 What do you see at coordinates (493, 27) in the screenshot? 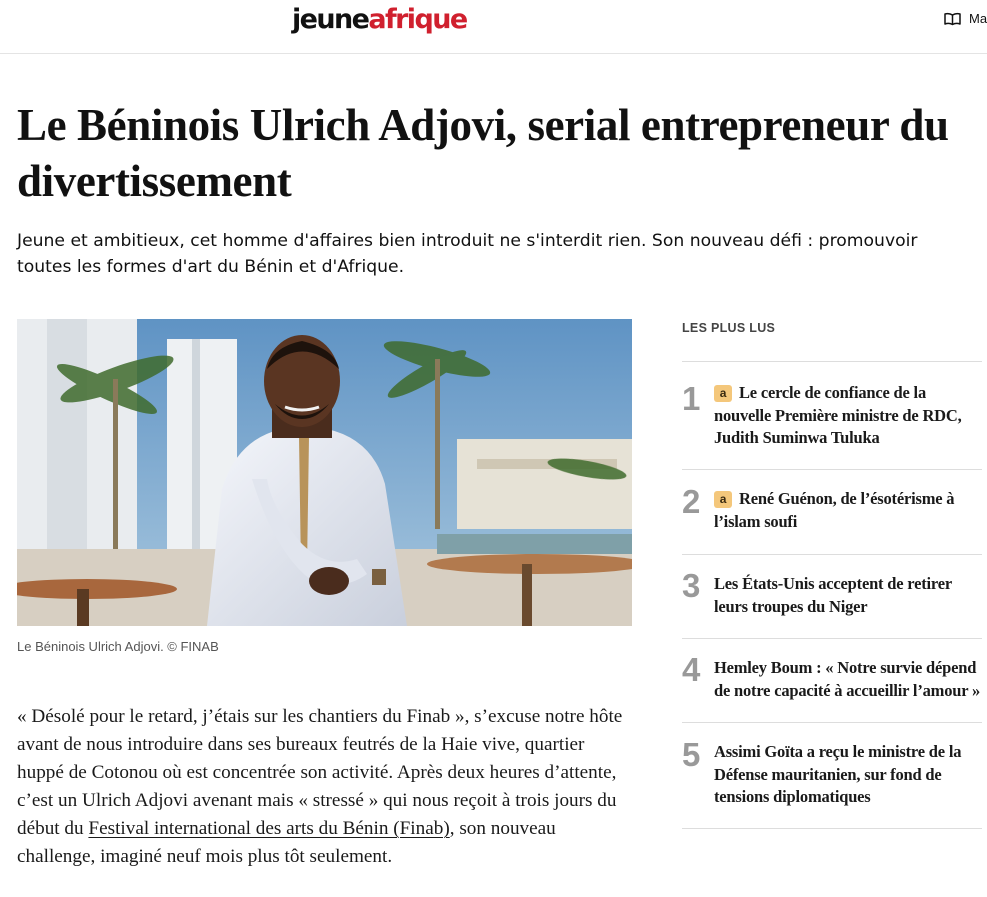
I see `top-bar: jeuneafrique Ma` at bounding box center [493, 27].